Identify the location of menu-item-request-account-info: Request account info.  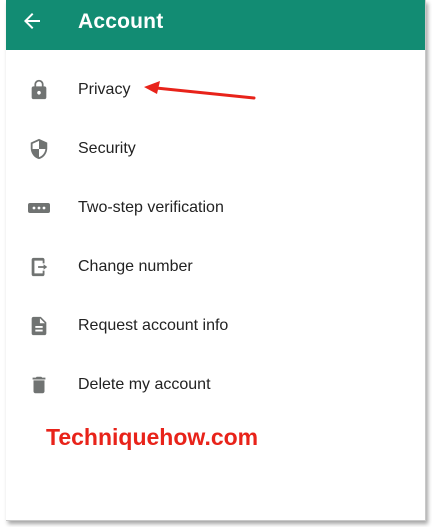
(215, 325).